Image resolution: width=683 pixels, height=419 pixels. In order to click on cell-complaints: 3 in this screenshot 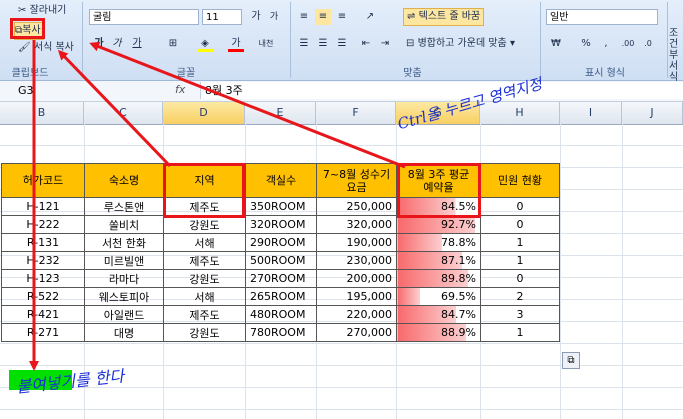, I will do `click(520, 314)`.